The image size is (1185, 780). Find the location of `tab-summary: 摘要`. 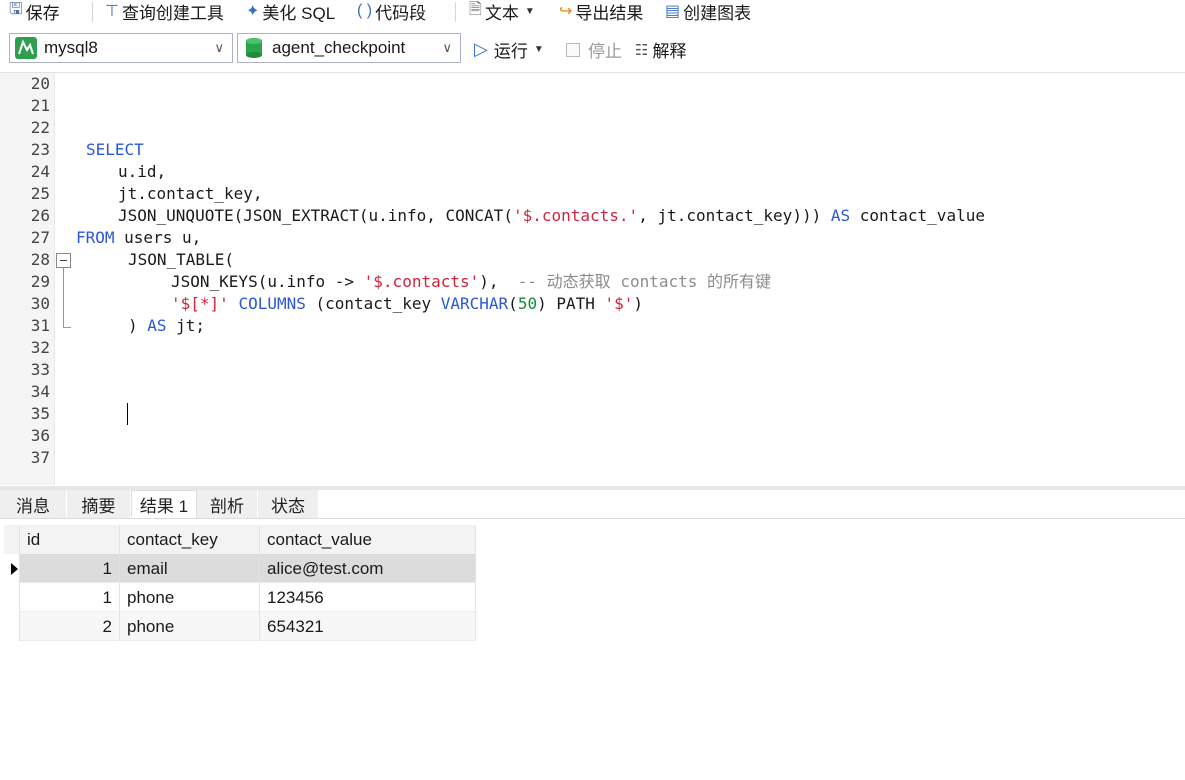

tab-summary: 摘要 is located at coordinates (98, 504).